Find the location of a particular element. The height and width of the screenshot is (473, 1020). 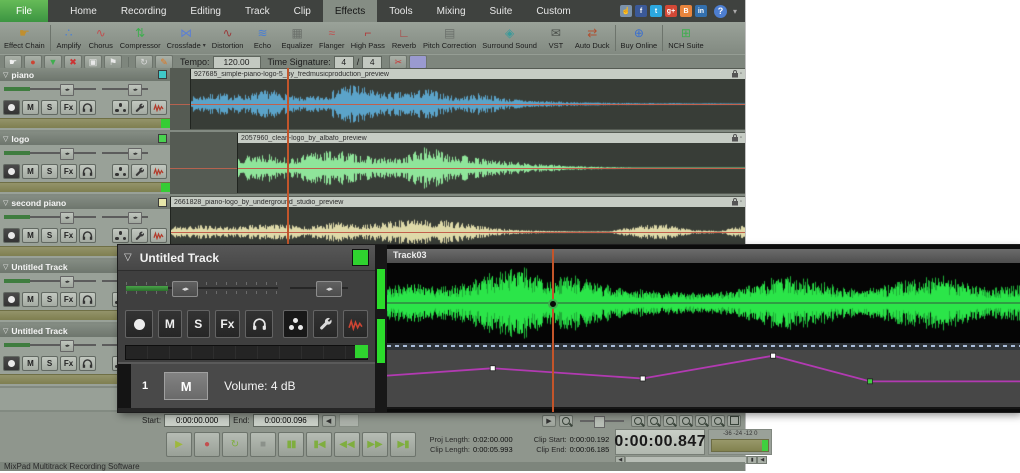

zoom-slider-handle is located at coordinates (599, 421).